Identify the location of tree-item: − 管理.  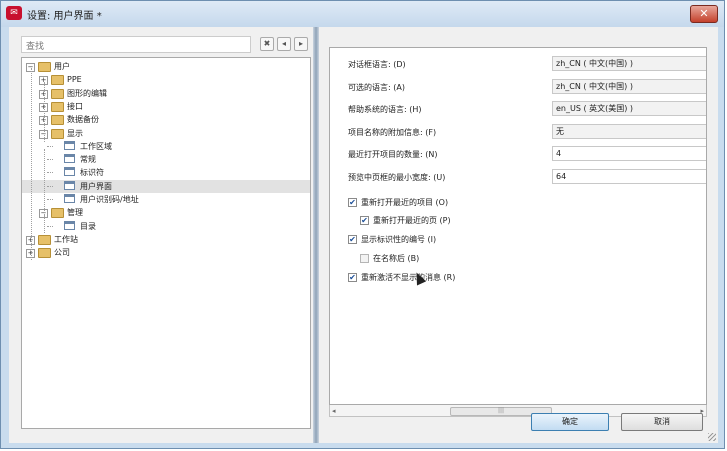
(166, 212).